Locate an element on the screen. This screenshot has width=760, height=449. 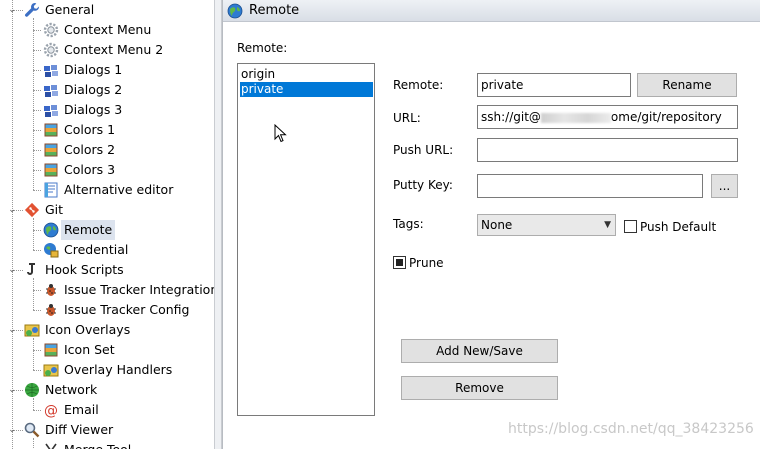
git-icon is located at coordinates (32, 210).